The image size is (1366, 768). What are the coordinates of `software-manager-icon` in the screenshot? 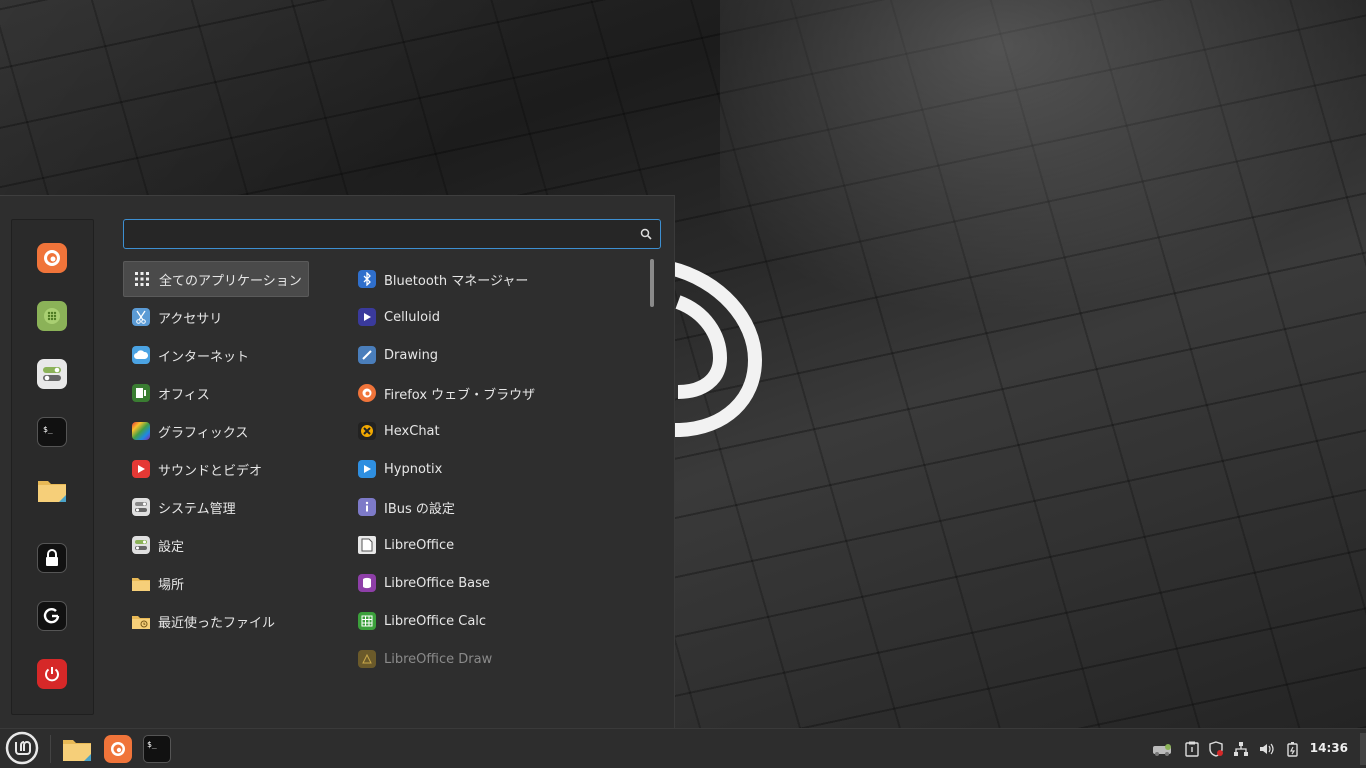 It's located at (52, 316).